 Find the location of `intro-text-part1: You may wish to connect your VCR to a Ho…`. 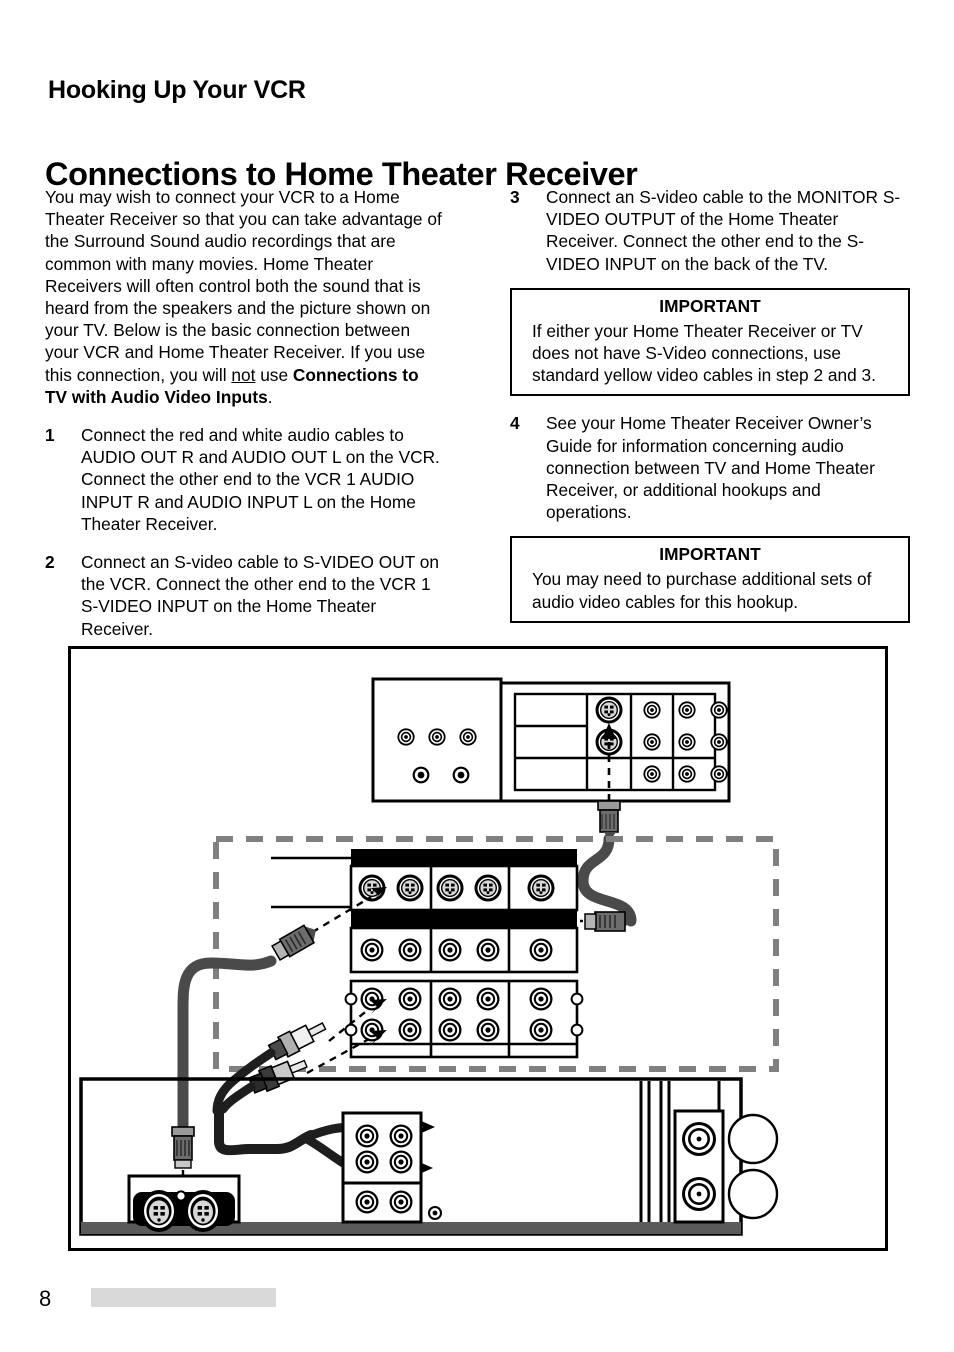

intro-text-part1: You may wish to connect your VCR to a Ho… is located at coordinates (243, 286).